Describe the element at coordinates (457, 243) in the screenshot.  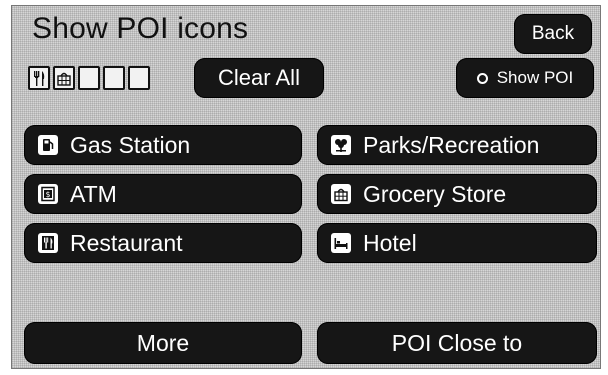
I see `category-hotel-button: Hotel` at that location.